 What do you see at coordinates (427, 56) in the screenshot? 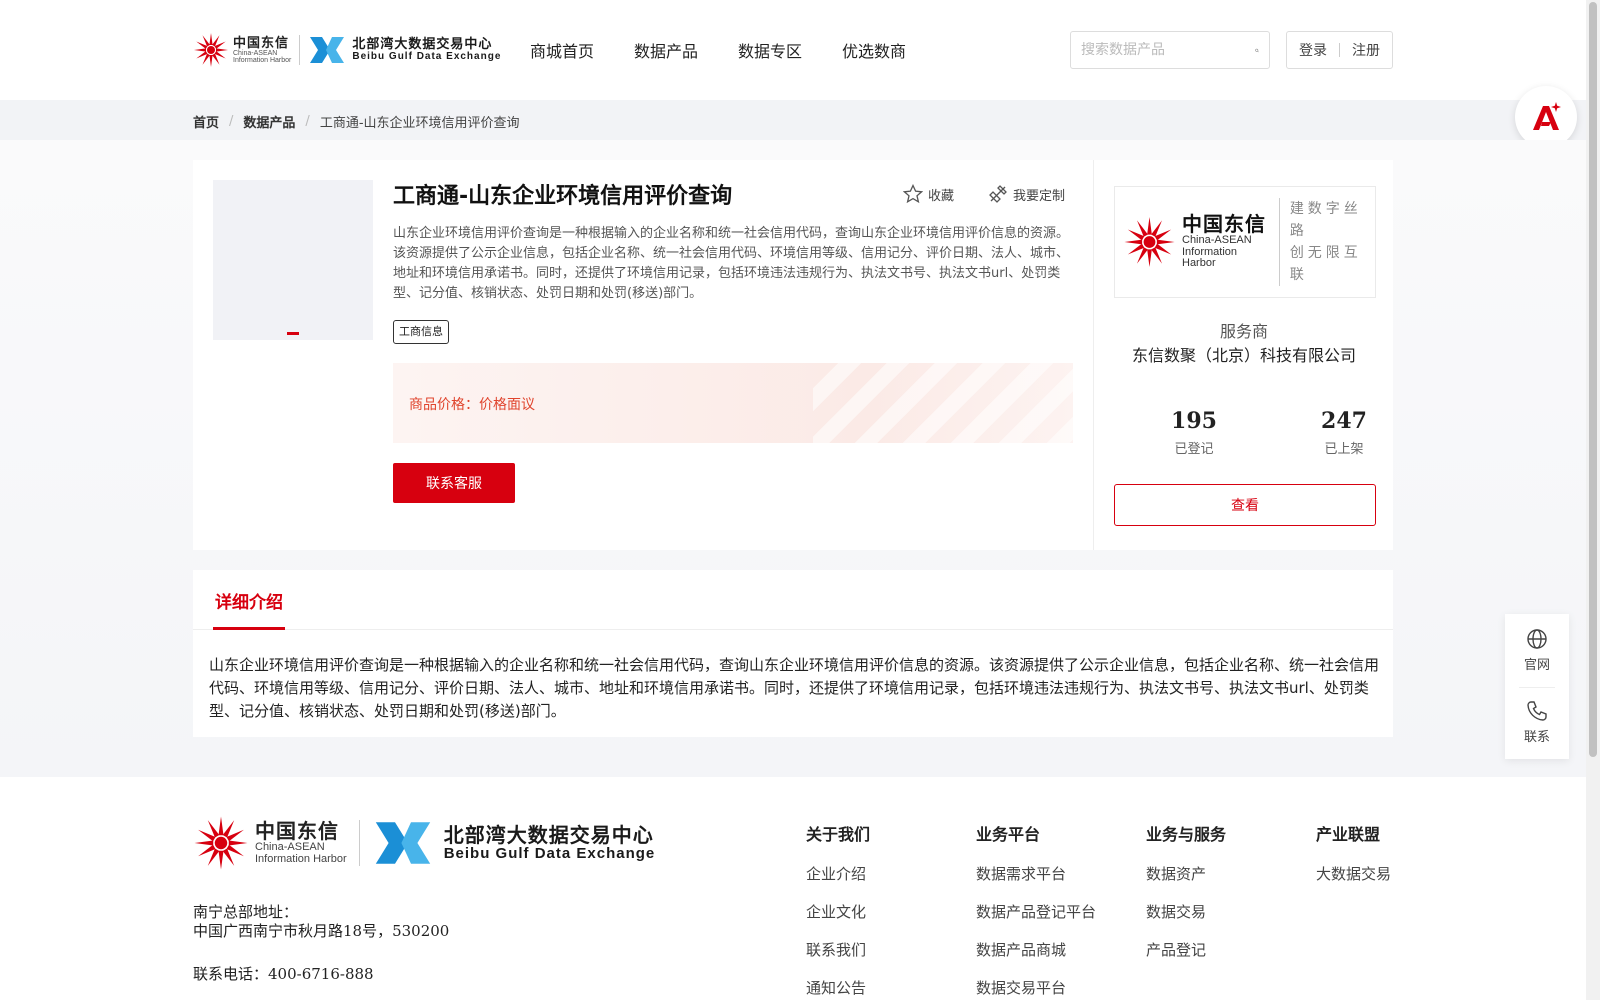
I see `bbx-en-text: Beibu Gulf Data Exchange` at bounding box center [427, 56].